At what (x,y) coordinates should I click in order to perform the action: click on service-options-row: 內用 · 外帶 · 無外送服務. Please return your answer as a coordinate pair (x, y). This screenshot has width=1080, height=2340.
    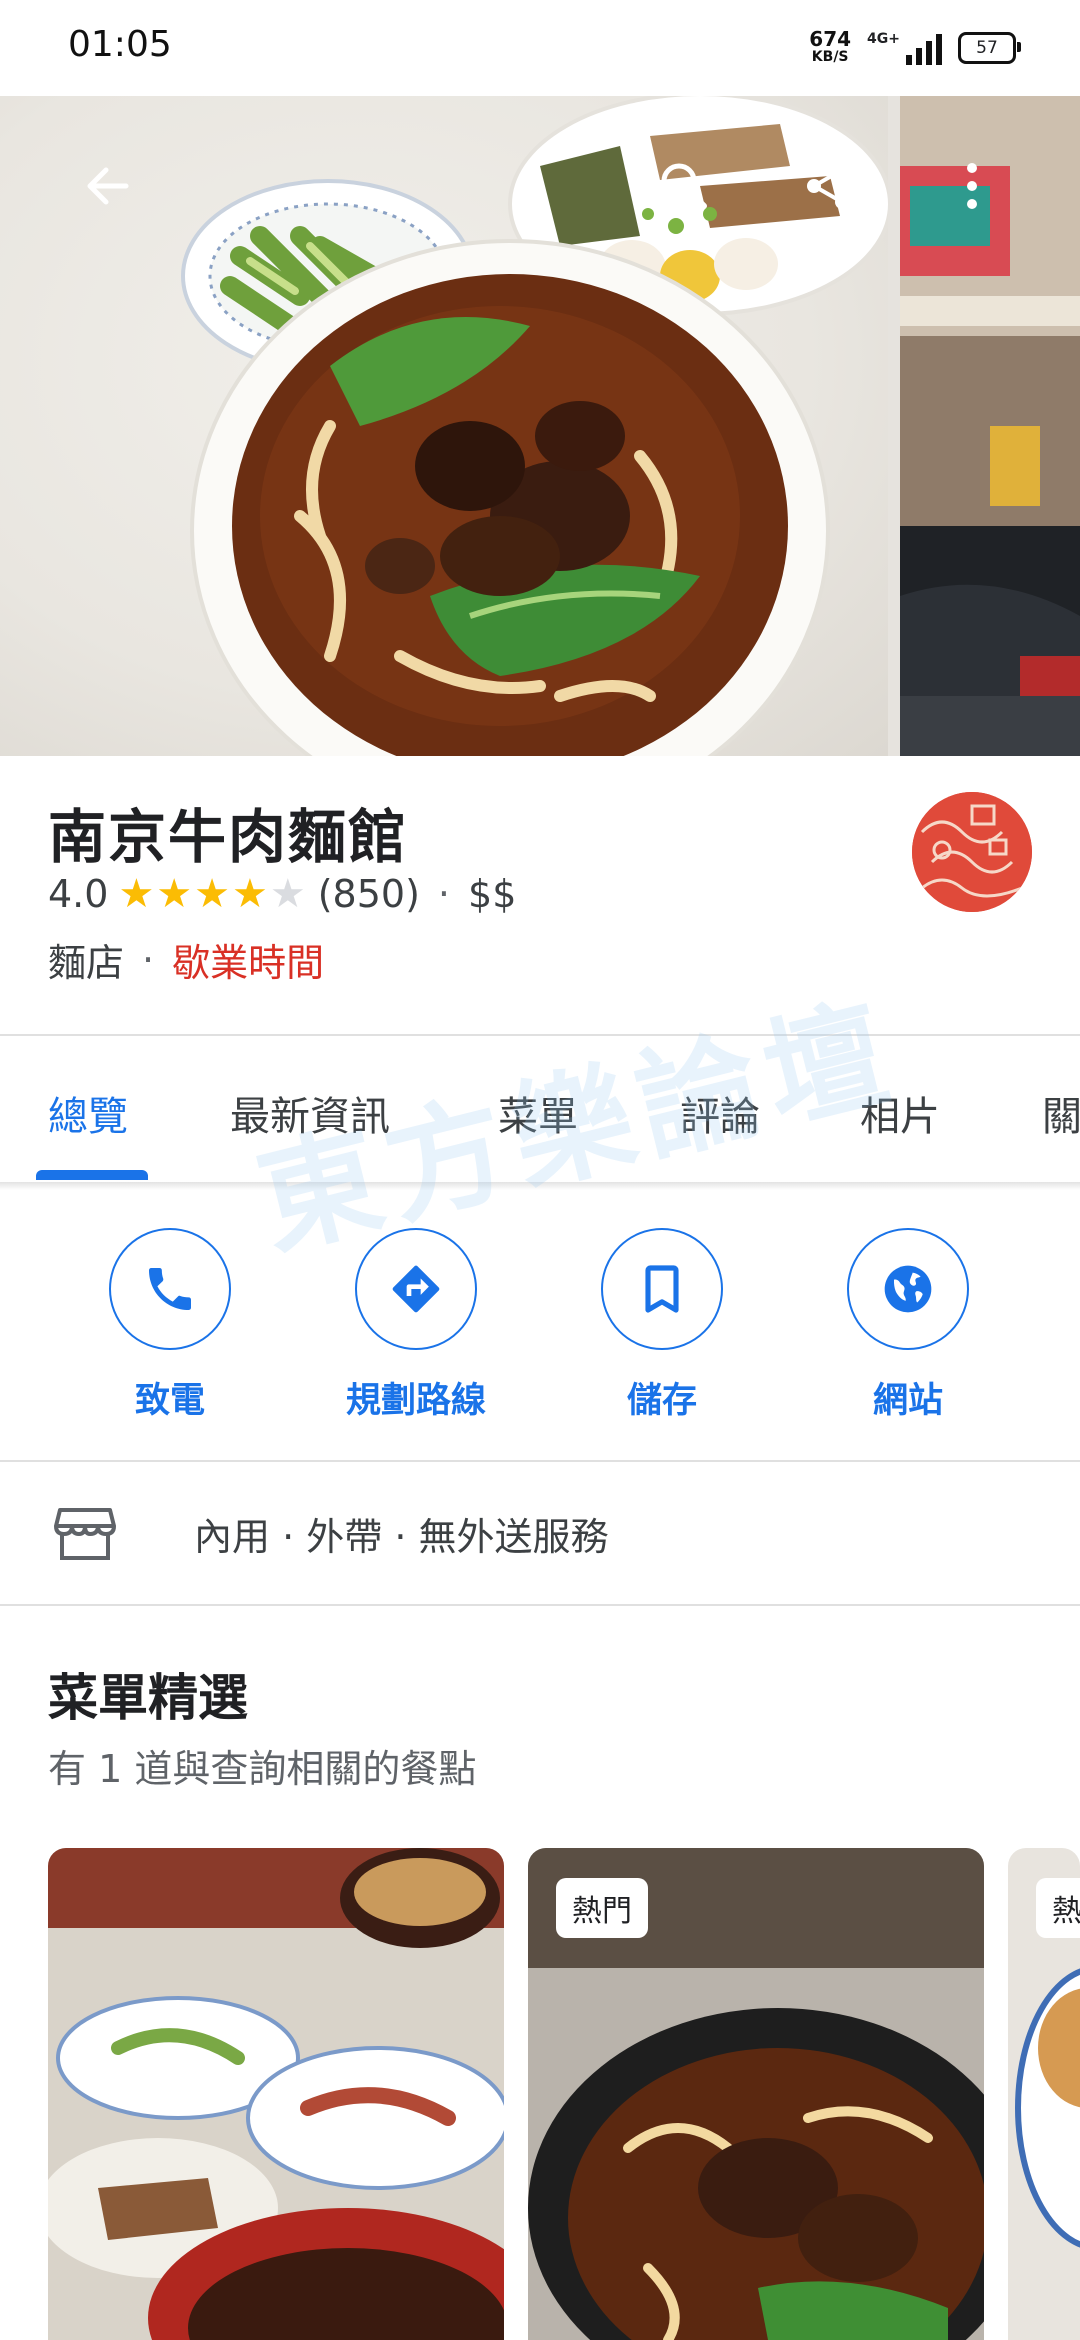
    Looking at the image, I should click on (540, 1533).